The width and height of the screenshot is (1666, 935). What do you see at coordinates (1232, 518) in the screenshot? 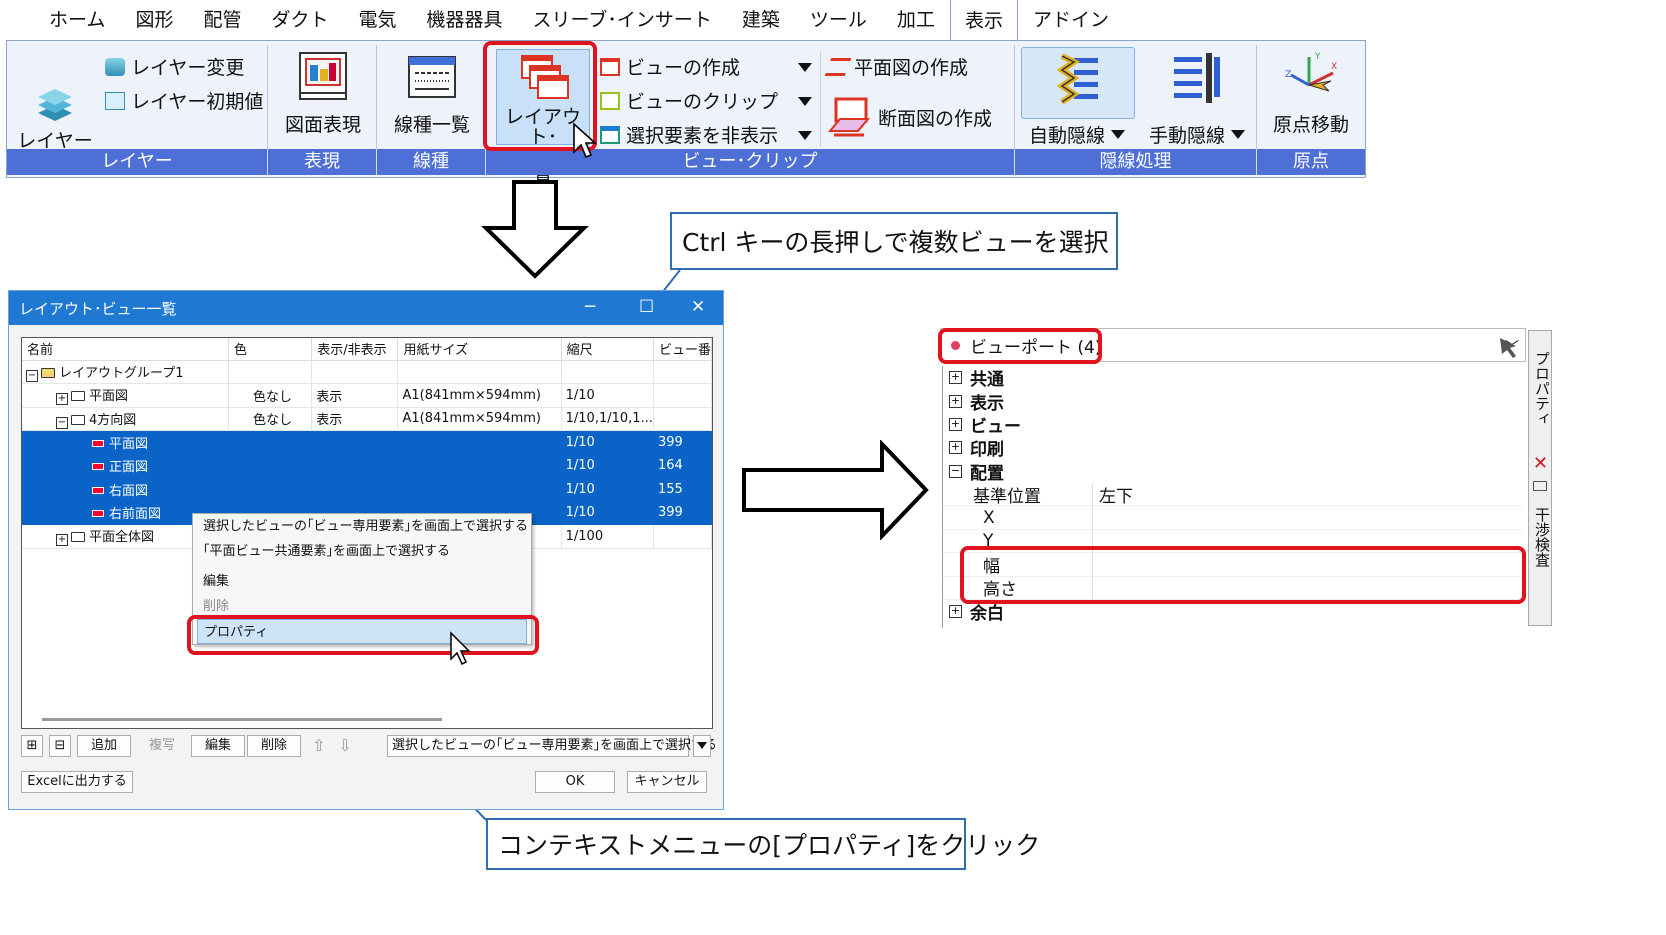
I see `property-row: X` at bounding box center [1232, 518].